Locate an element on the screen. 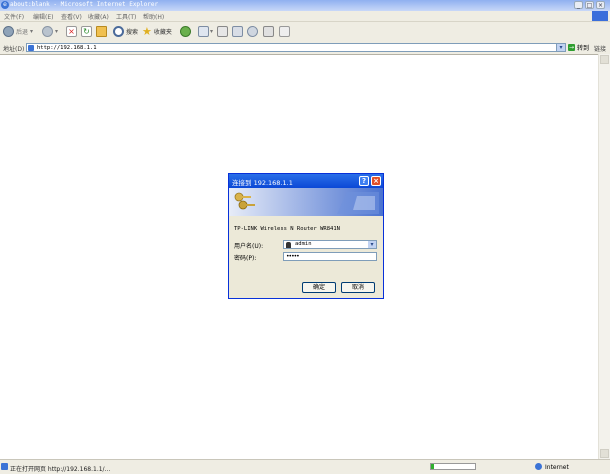  help-icon: ? is located at coordinates (364, 181).